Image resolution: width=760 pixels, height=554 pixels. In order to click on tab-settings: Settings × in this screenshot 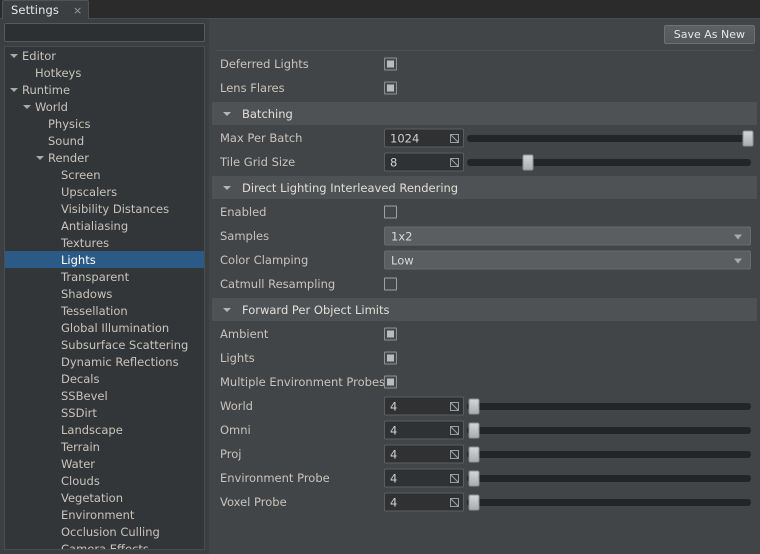, I will do `click(46, 9)`.